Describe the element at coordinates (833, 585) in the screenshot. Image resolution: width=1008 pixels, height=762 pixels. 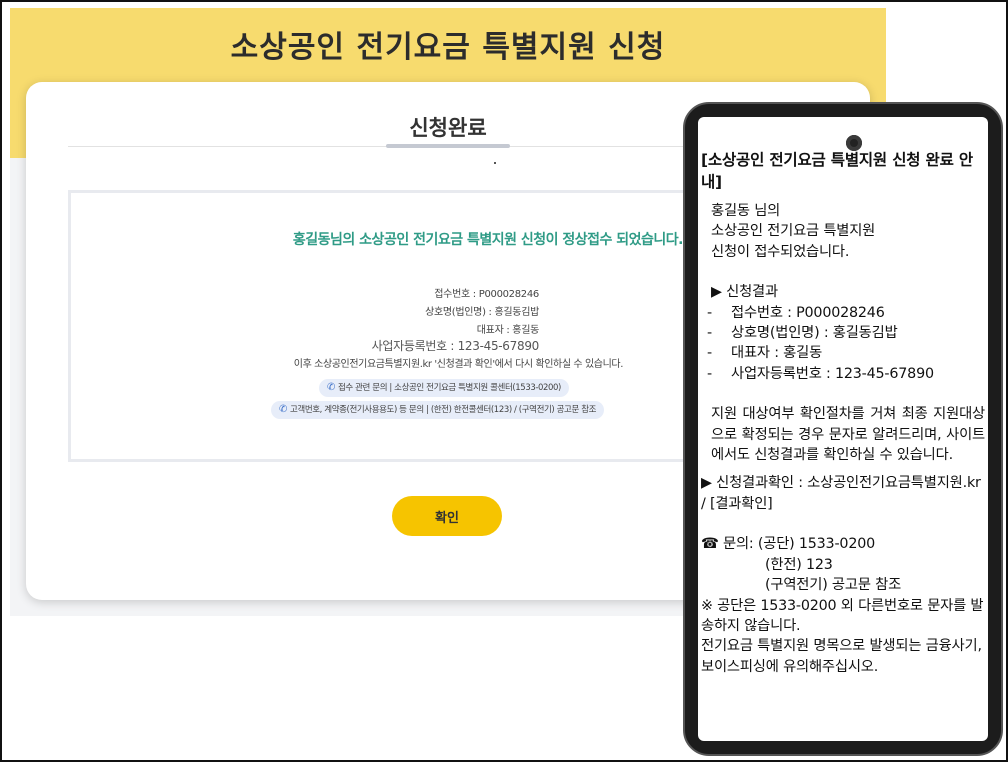
I see `sms-inquiry-3: (구역전기) 공고문 참조` at that location.